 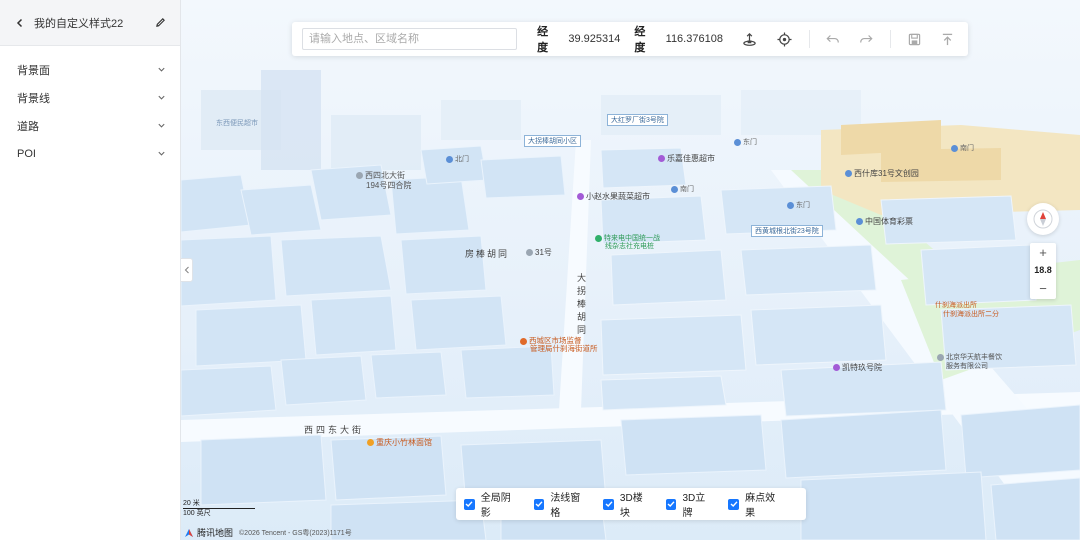 What do you see at coordinates (552, 141) in the screenshot?
I see `map-tag: 大拐棒胡同小区` at bounding box center [552, 141].